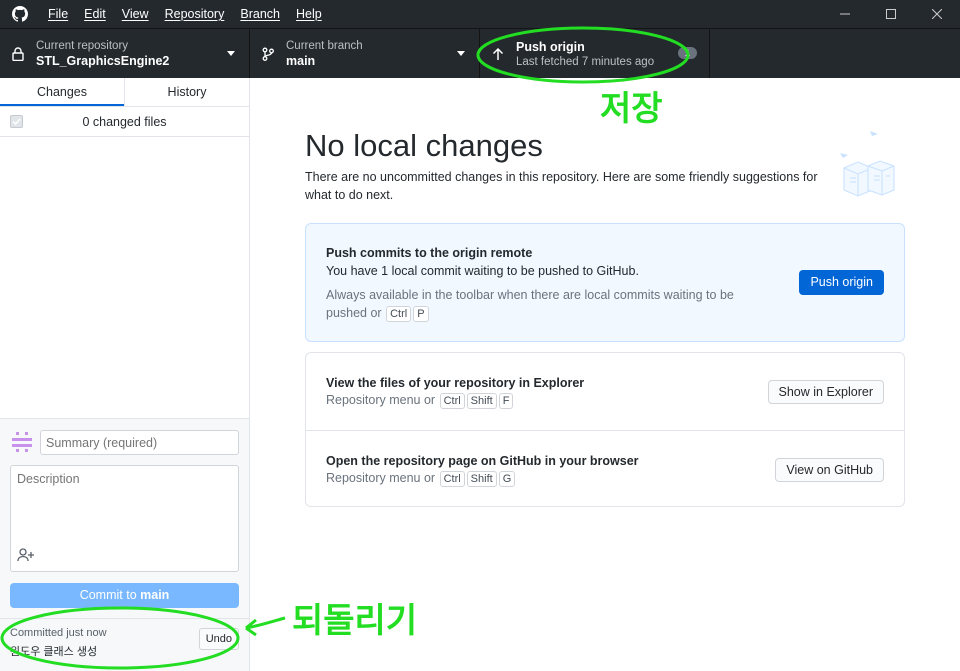  Describe the element at coordinates (365, 53) in the screenshot. I see `branch-selector: Current branch main` at that location.